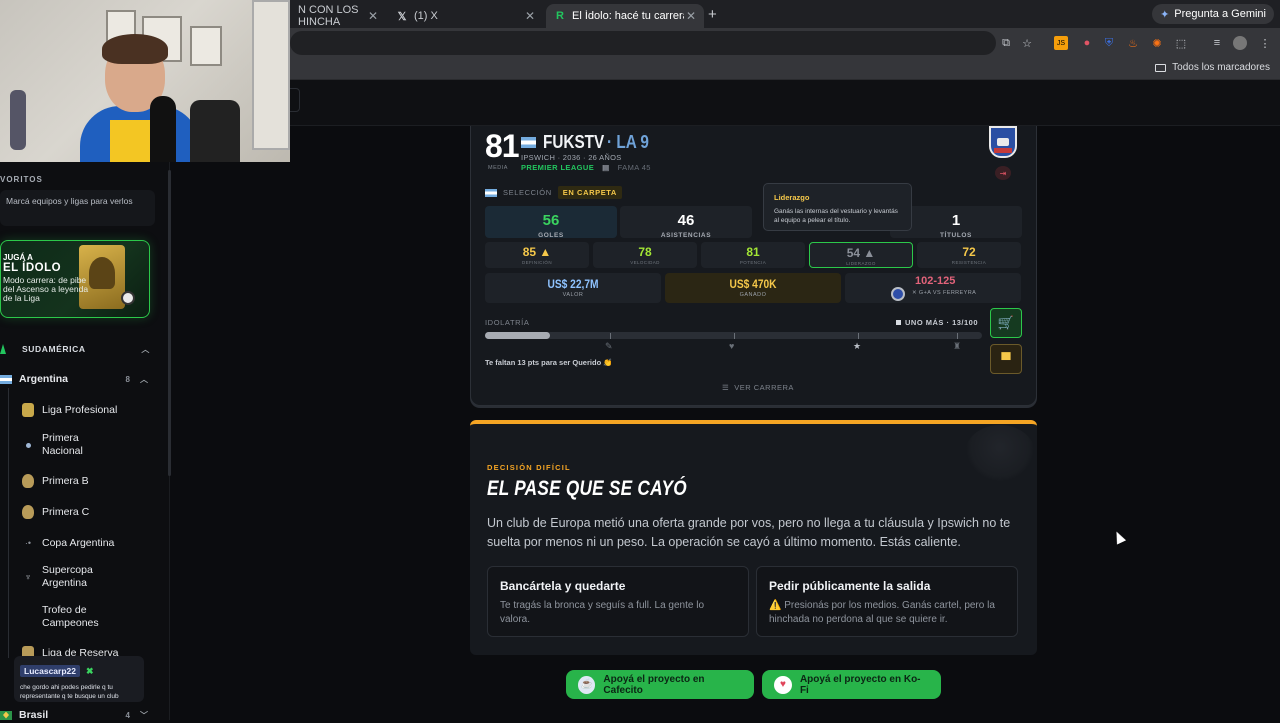  I want to click on gift-button: ▀, so click(1006, 359).